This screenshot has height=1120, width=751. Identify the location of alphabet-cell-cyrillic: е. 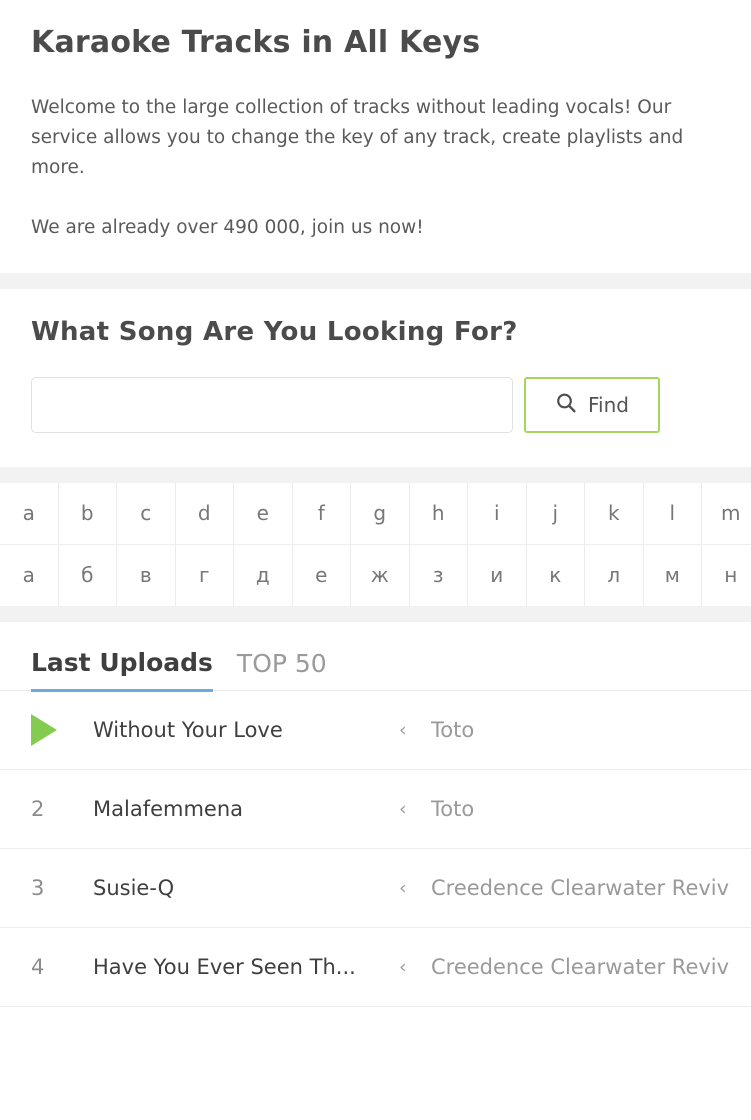
(321, 575).